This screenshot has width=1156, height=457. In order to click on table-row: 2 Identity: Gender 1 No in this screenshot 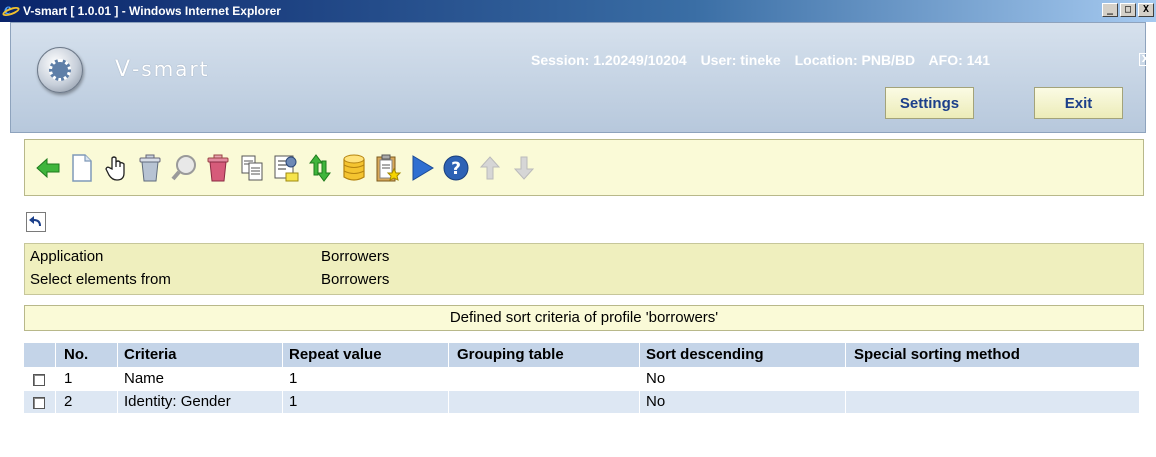, I will do `click(581, 401)`.